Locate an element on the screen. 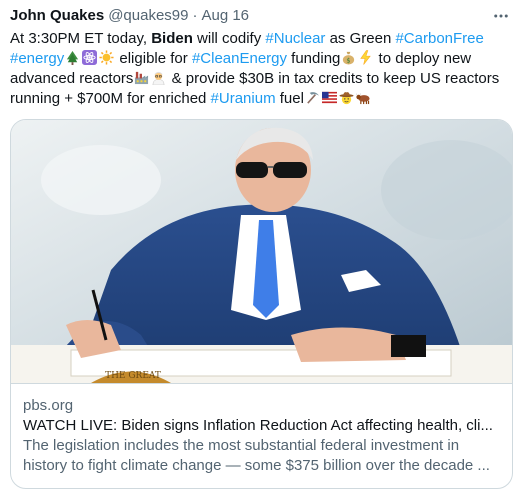 The image size is (523, 497). ox-emoji is located at coordinates (363, 97).